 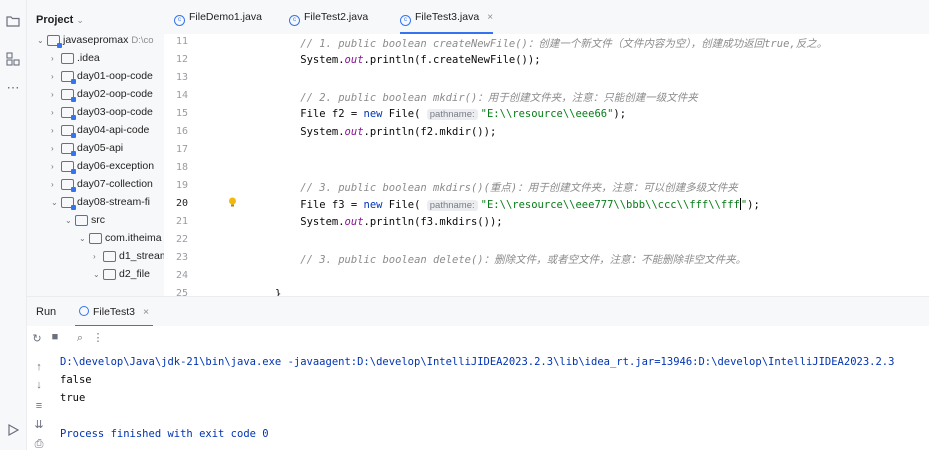 What do you see at coordinates (115, 94) in the screenshot?
I see `tree-item-label: day02-oop-code` at bounding box center [115, 94].